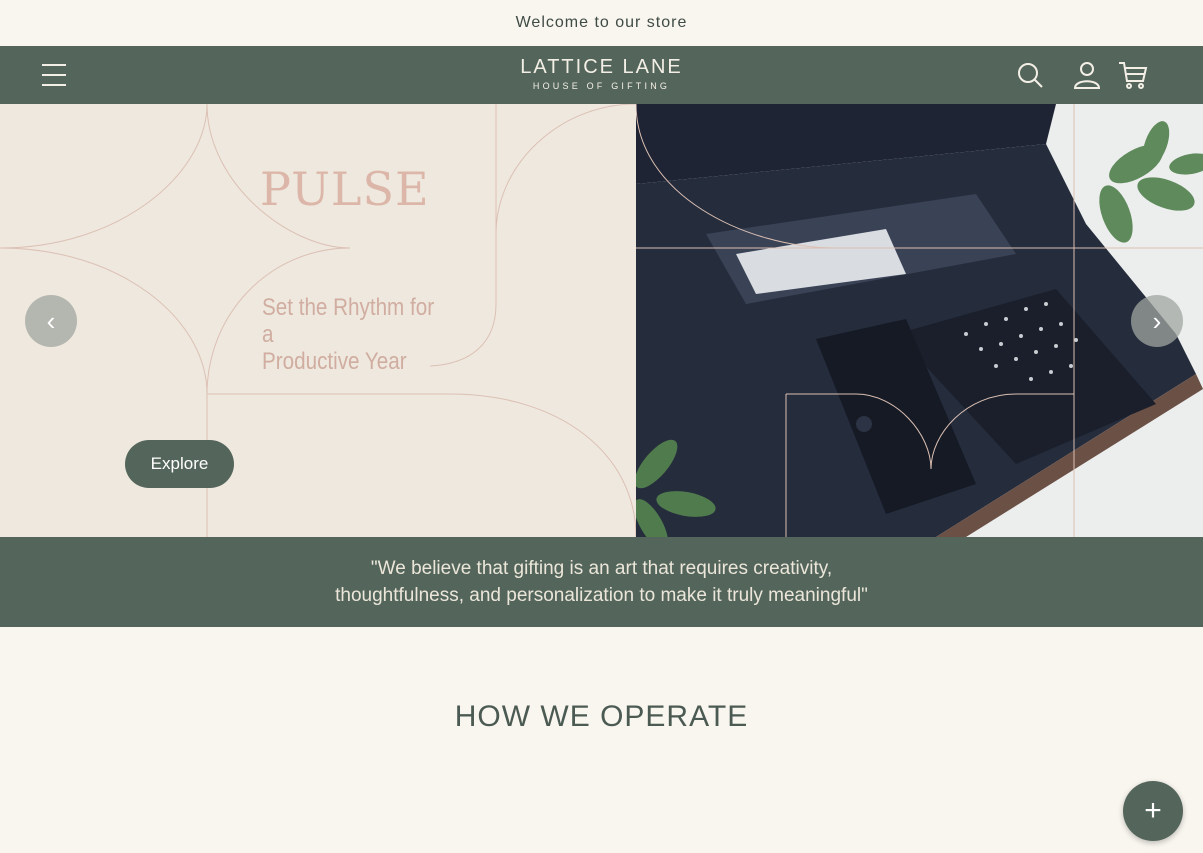 The height and width of the screenshot is (853, 1203). What do you see at coordinates (345, 189) in the screenshot?
I see `hero-title: PULSE` at bounding box center [345, 189].